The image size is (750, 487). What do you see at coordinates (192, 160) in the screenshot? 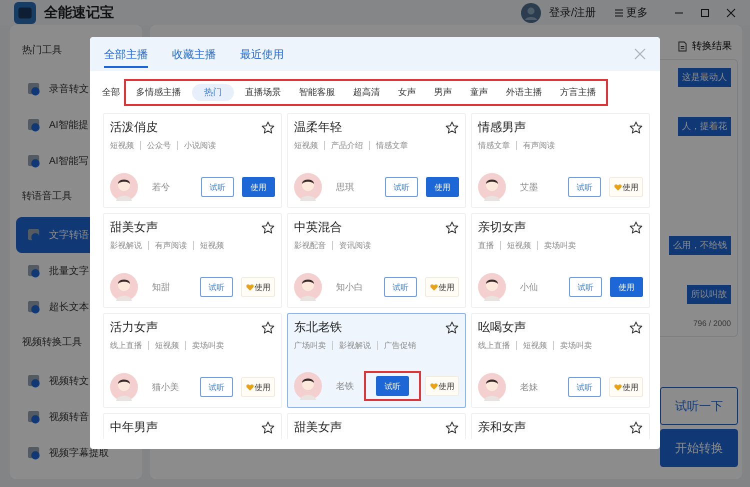
I see `voice-card: 活泼俏皮 短视频 公众号 小说阅读 若兮 试听 使用` at bounding box center [192, 160].